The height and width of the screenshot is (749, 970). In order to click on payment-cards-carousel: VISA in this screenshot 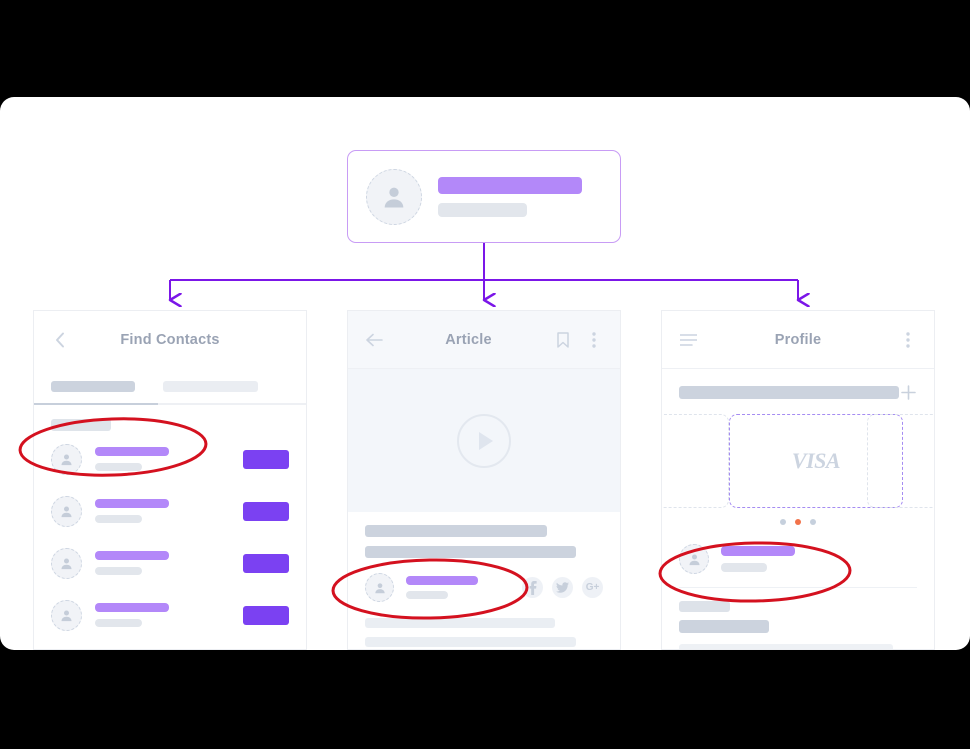, I will do `click(798, 461)`.